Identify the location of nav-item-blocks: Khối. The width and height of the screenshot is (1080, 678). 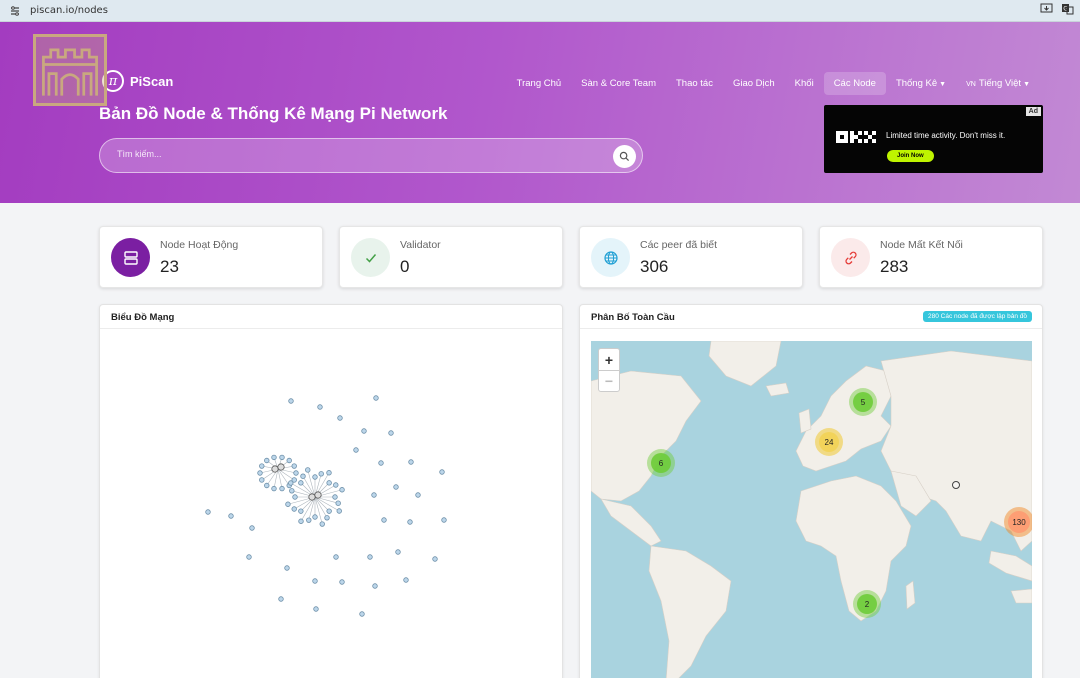
(804, 83).